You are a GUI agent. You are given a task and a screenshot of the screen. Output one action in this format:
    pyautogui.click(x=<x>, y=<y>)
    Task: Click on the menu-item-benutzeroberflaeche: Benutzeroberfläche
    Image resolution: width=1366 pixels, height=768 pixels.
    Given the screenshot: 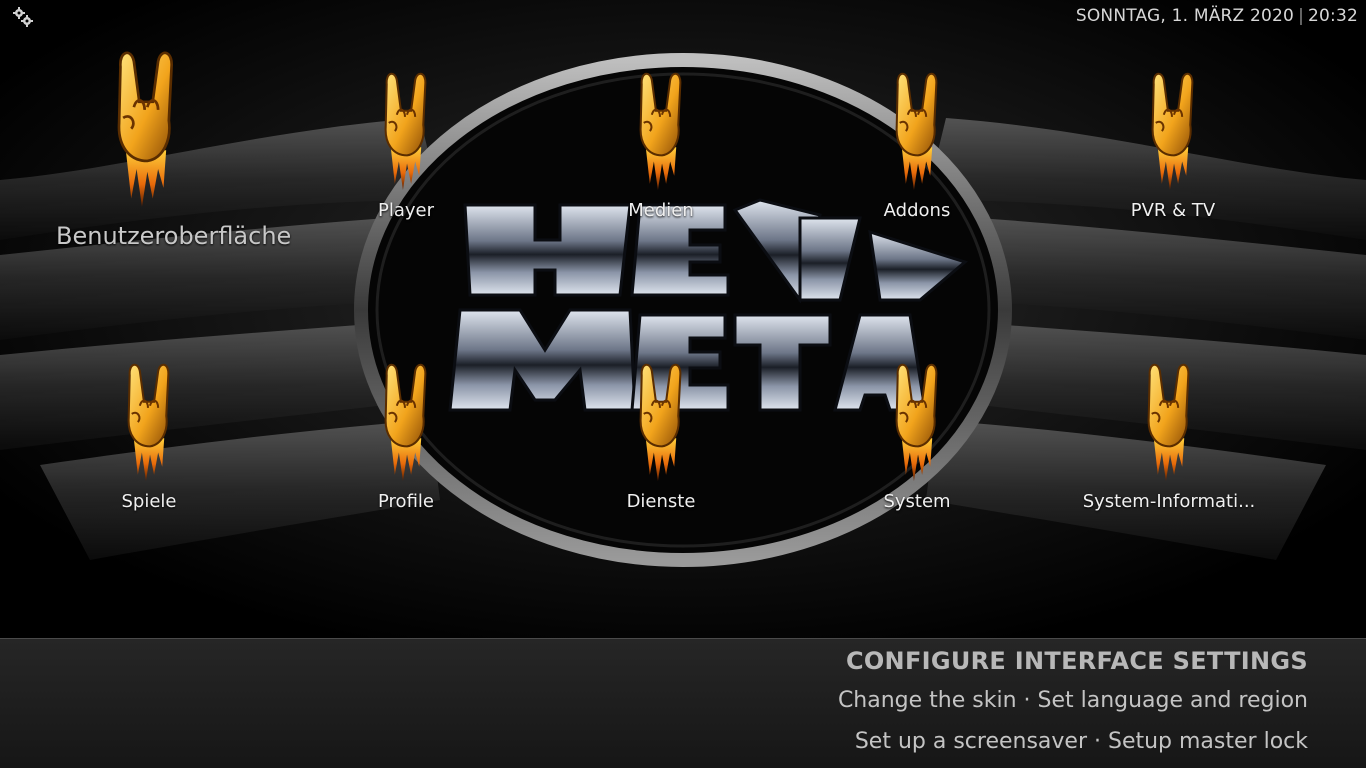 What is the action you would take?
    pyautogui.click(x=174, y=143)
    